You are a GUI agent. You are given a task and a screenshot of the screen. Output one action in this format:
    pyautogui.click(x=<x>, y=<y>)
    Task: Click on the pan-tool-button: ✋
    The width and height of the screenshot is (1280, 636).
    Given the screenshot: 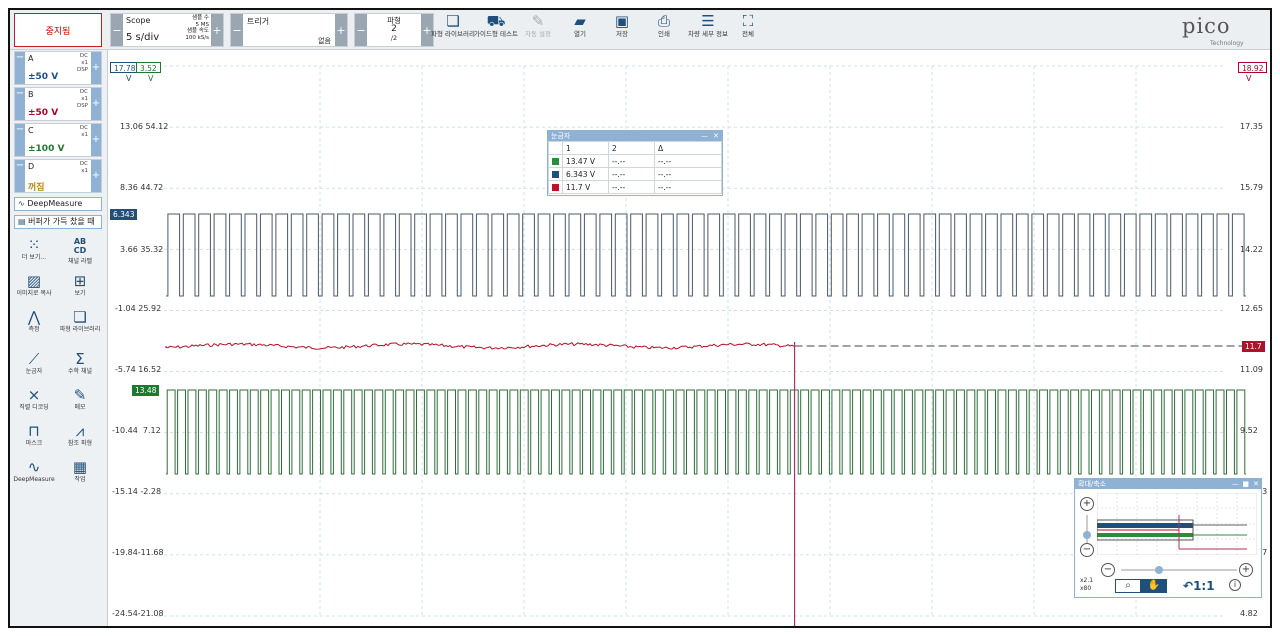 What is the action you would take?
    pyautogui.click(x=1154, y=586)
    